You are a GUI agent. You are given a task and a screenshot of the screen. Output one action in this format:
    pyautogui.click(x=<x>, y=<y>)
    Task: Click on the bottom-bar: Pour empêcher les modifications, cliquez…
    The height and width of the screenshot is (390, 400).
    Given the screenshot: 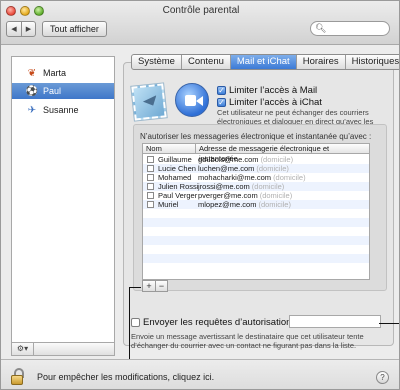 What is the action you would take?
    pyautogui.click(x=200, y=374)
    